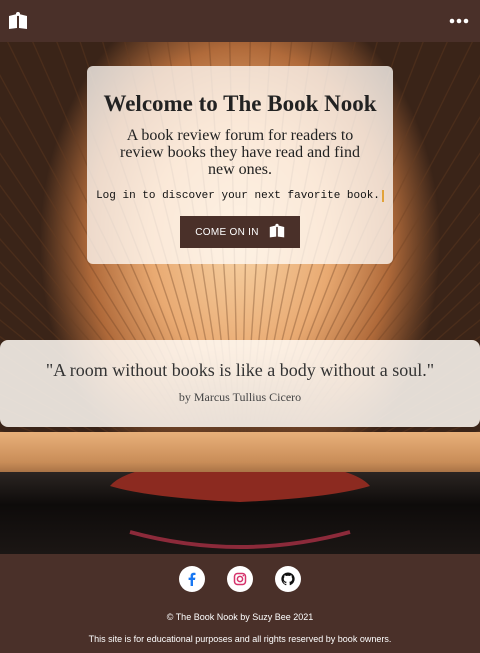 This screenshot has width=480, height=653. I want to click on facebook-icon, so click(192, 579).